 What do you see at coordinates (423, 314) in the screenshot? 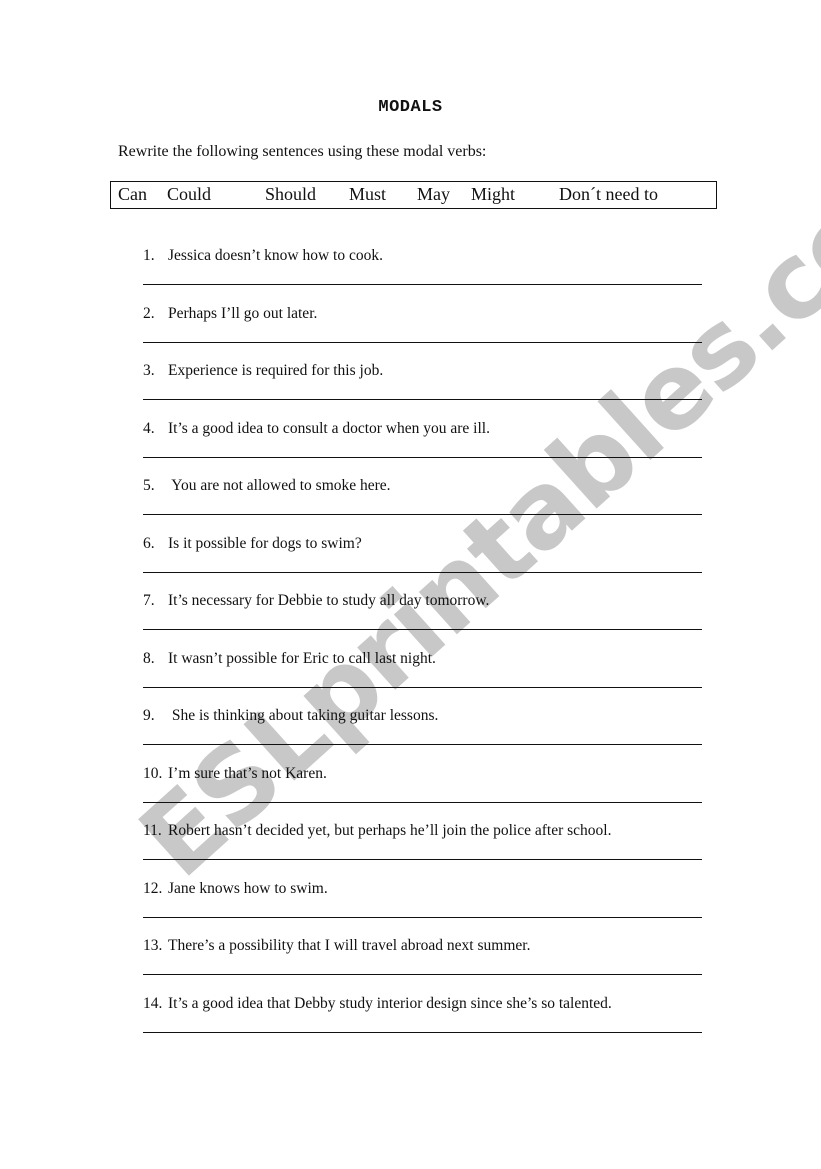
I see `exercise-item: 2. Perhaps I’ll go out later.` at bounding box center [423, 314].